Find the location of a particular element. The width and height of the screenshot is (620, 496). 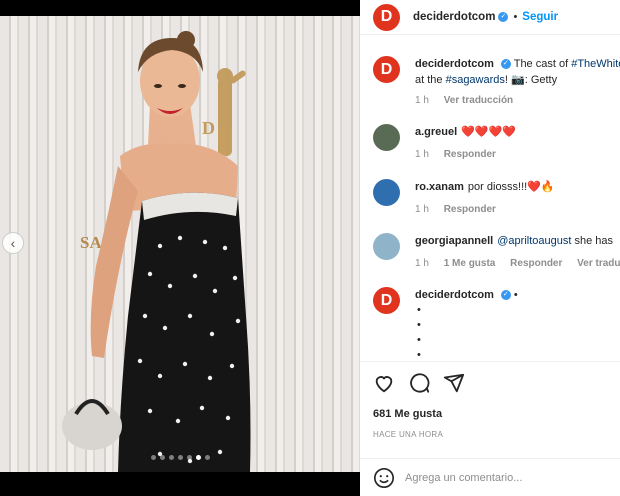

comment-username: ro.xanam is located at coordinates (439, 187).